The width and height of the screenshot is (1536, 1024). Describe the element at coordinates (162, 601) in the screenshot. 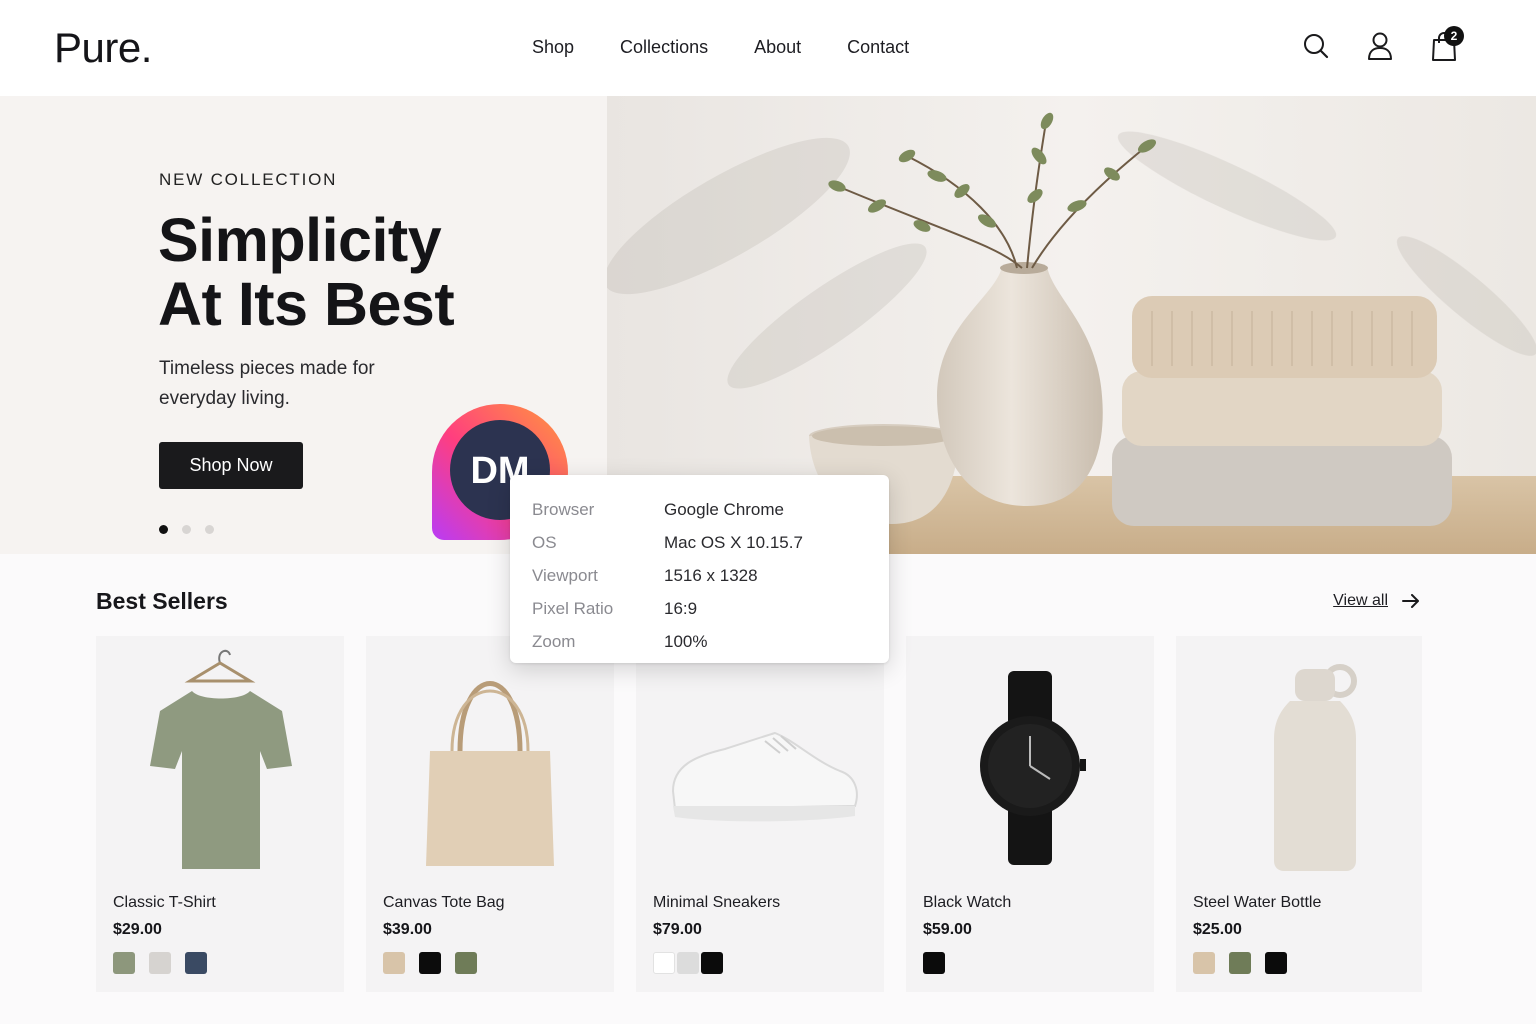

I see `best-sellers-heading: Best Sellers` at that location.